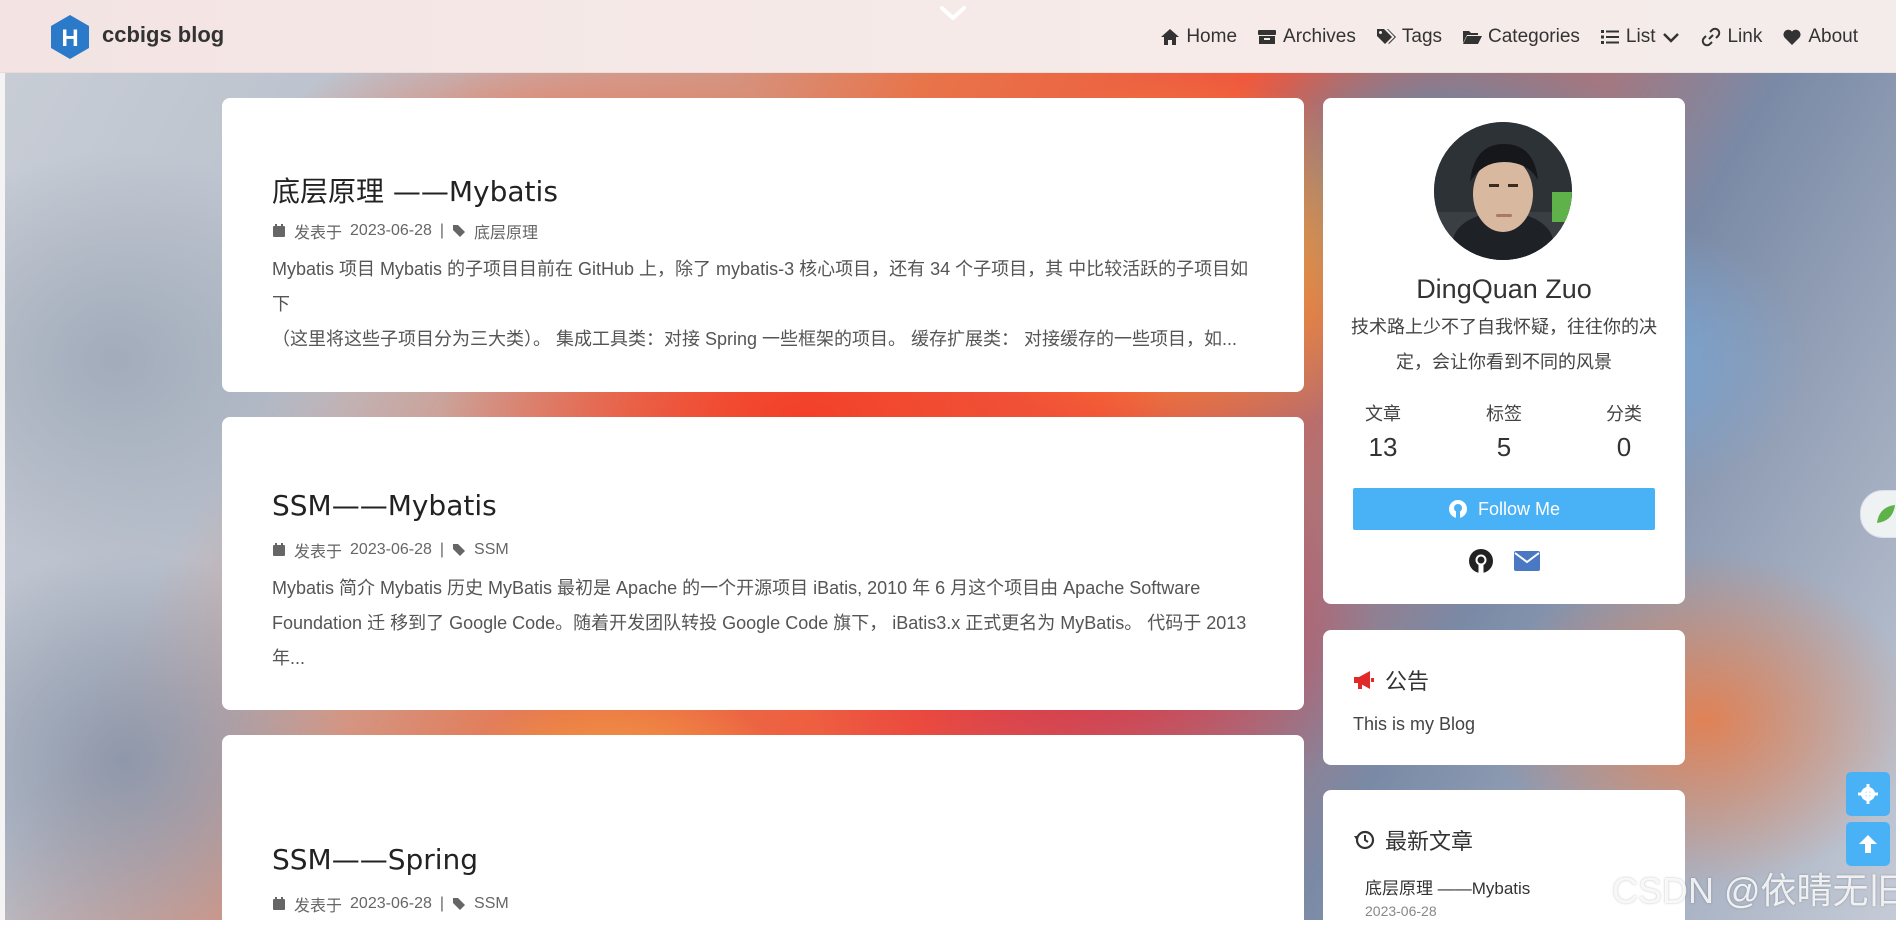  What do you see at coordinates (415, 190) in the screenshot?
I see `post-title: 底层原理 ——Mybatis` at bounding box center [415, 190].